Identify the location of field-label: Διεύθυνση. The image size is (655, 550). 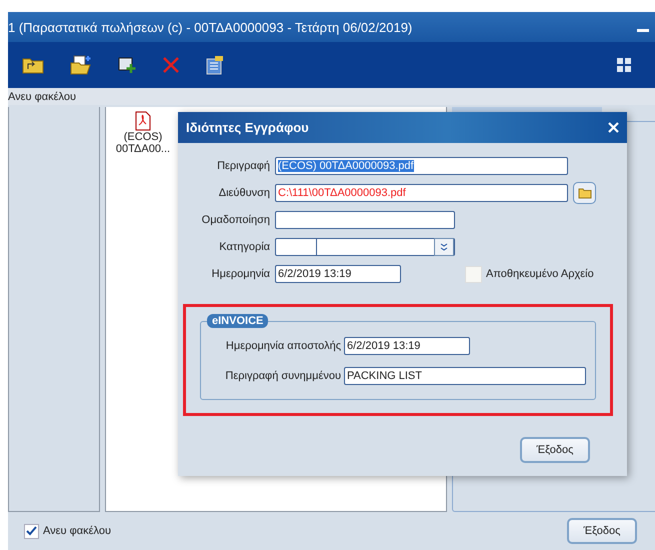
(244, 193).